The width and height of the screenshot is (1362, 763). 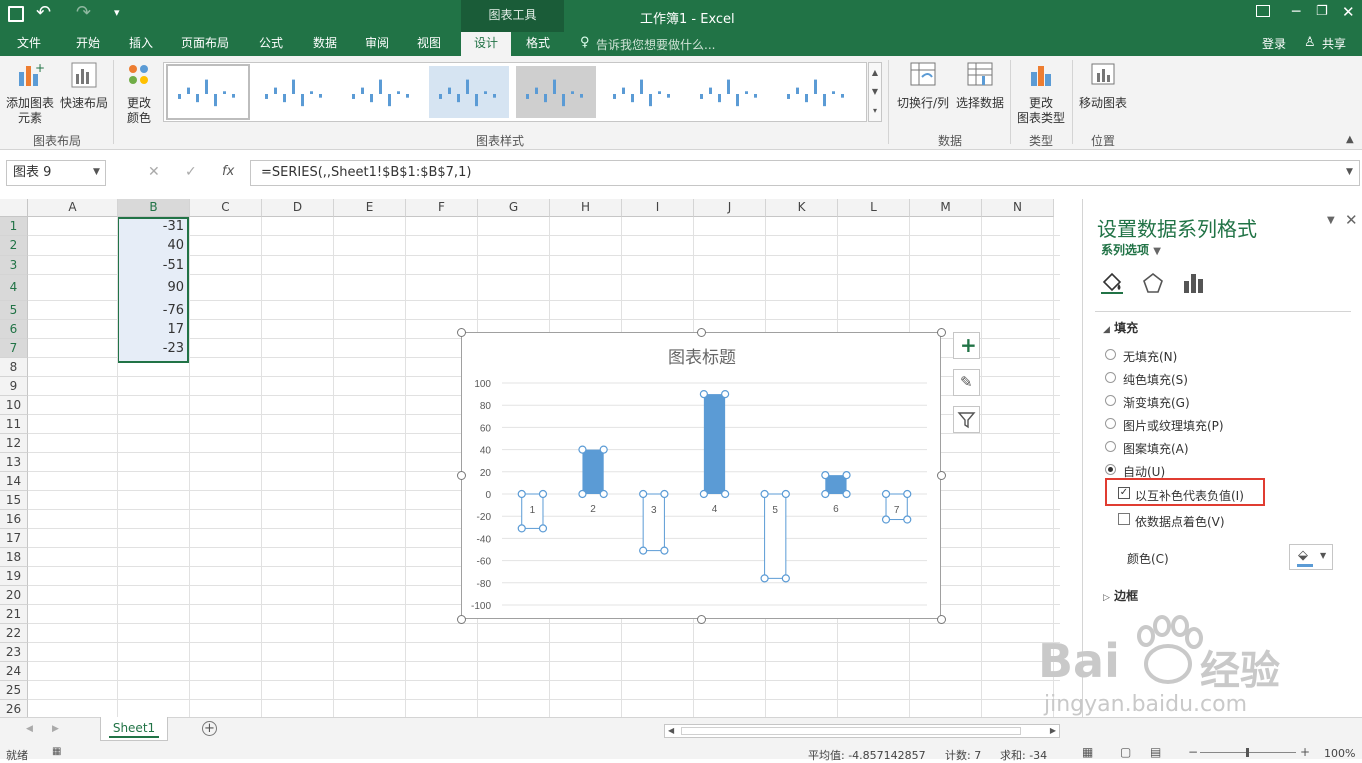 I want to click on chart-elements-button: +, so click(x=966, y=345).